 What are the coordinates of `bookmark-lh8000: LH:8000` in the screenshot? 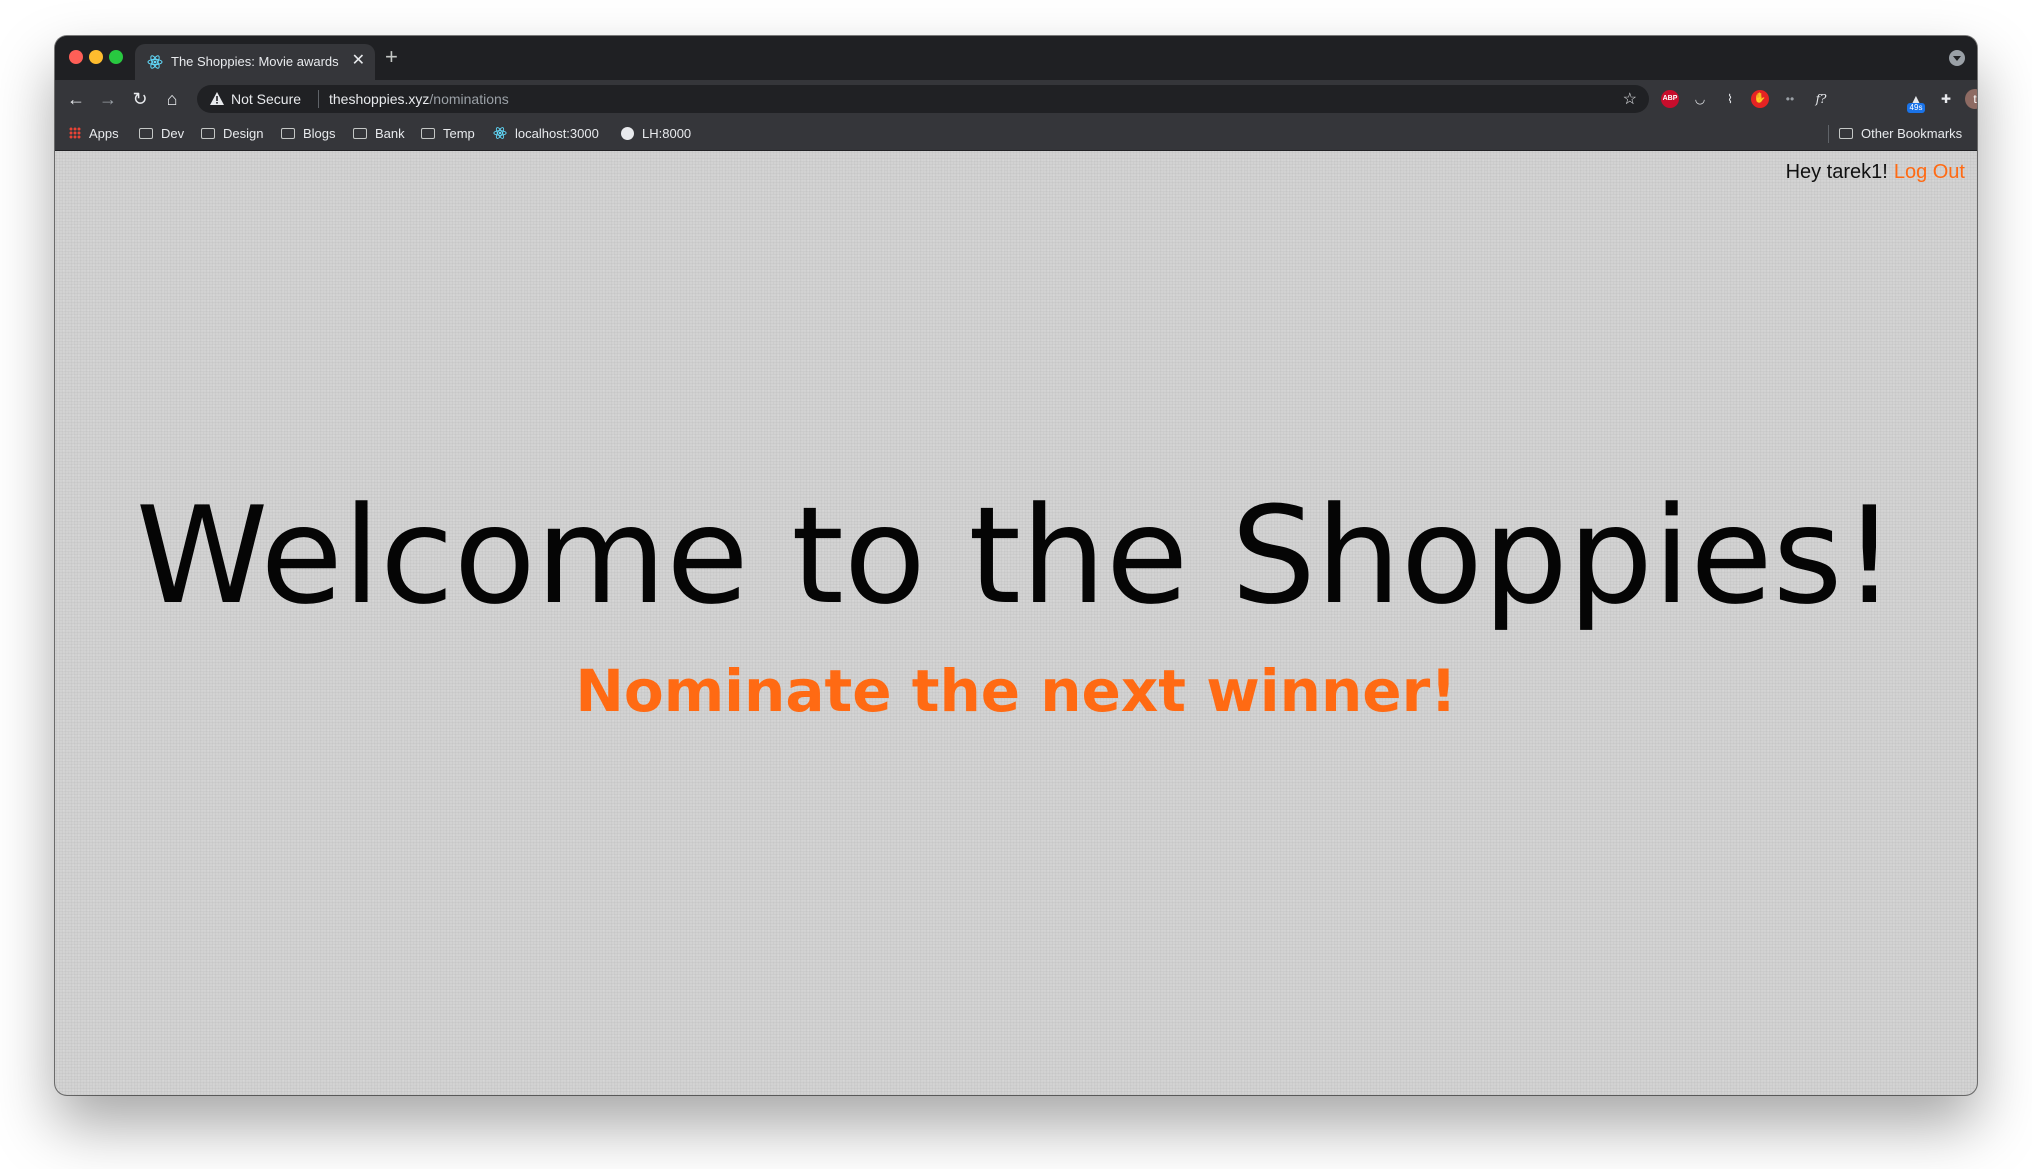 It's located at (656, 133).